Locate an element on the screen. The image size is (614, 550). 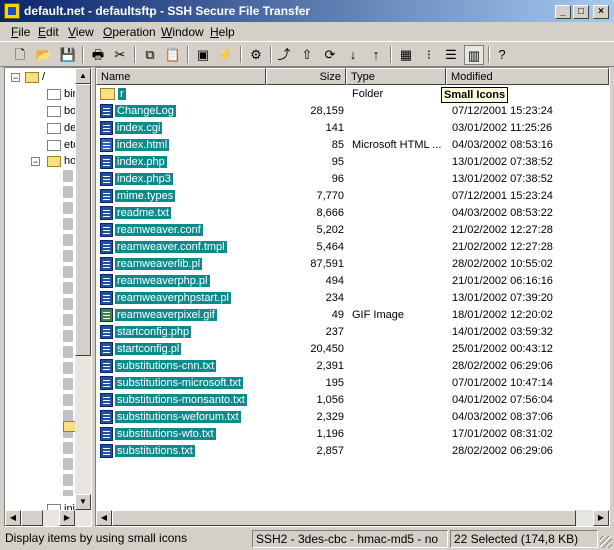
file-row: reamweaver.conf 5,202 21/02/2002 12:27:28 is located at coordinates (352, 230).